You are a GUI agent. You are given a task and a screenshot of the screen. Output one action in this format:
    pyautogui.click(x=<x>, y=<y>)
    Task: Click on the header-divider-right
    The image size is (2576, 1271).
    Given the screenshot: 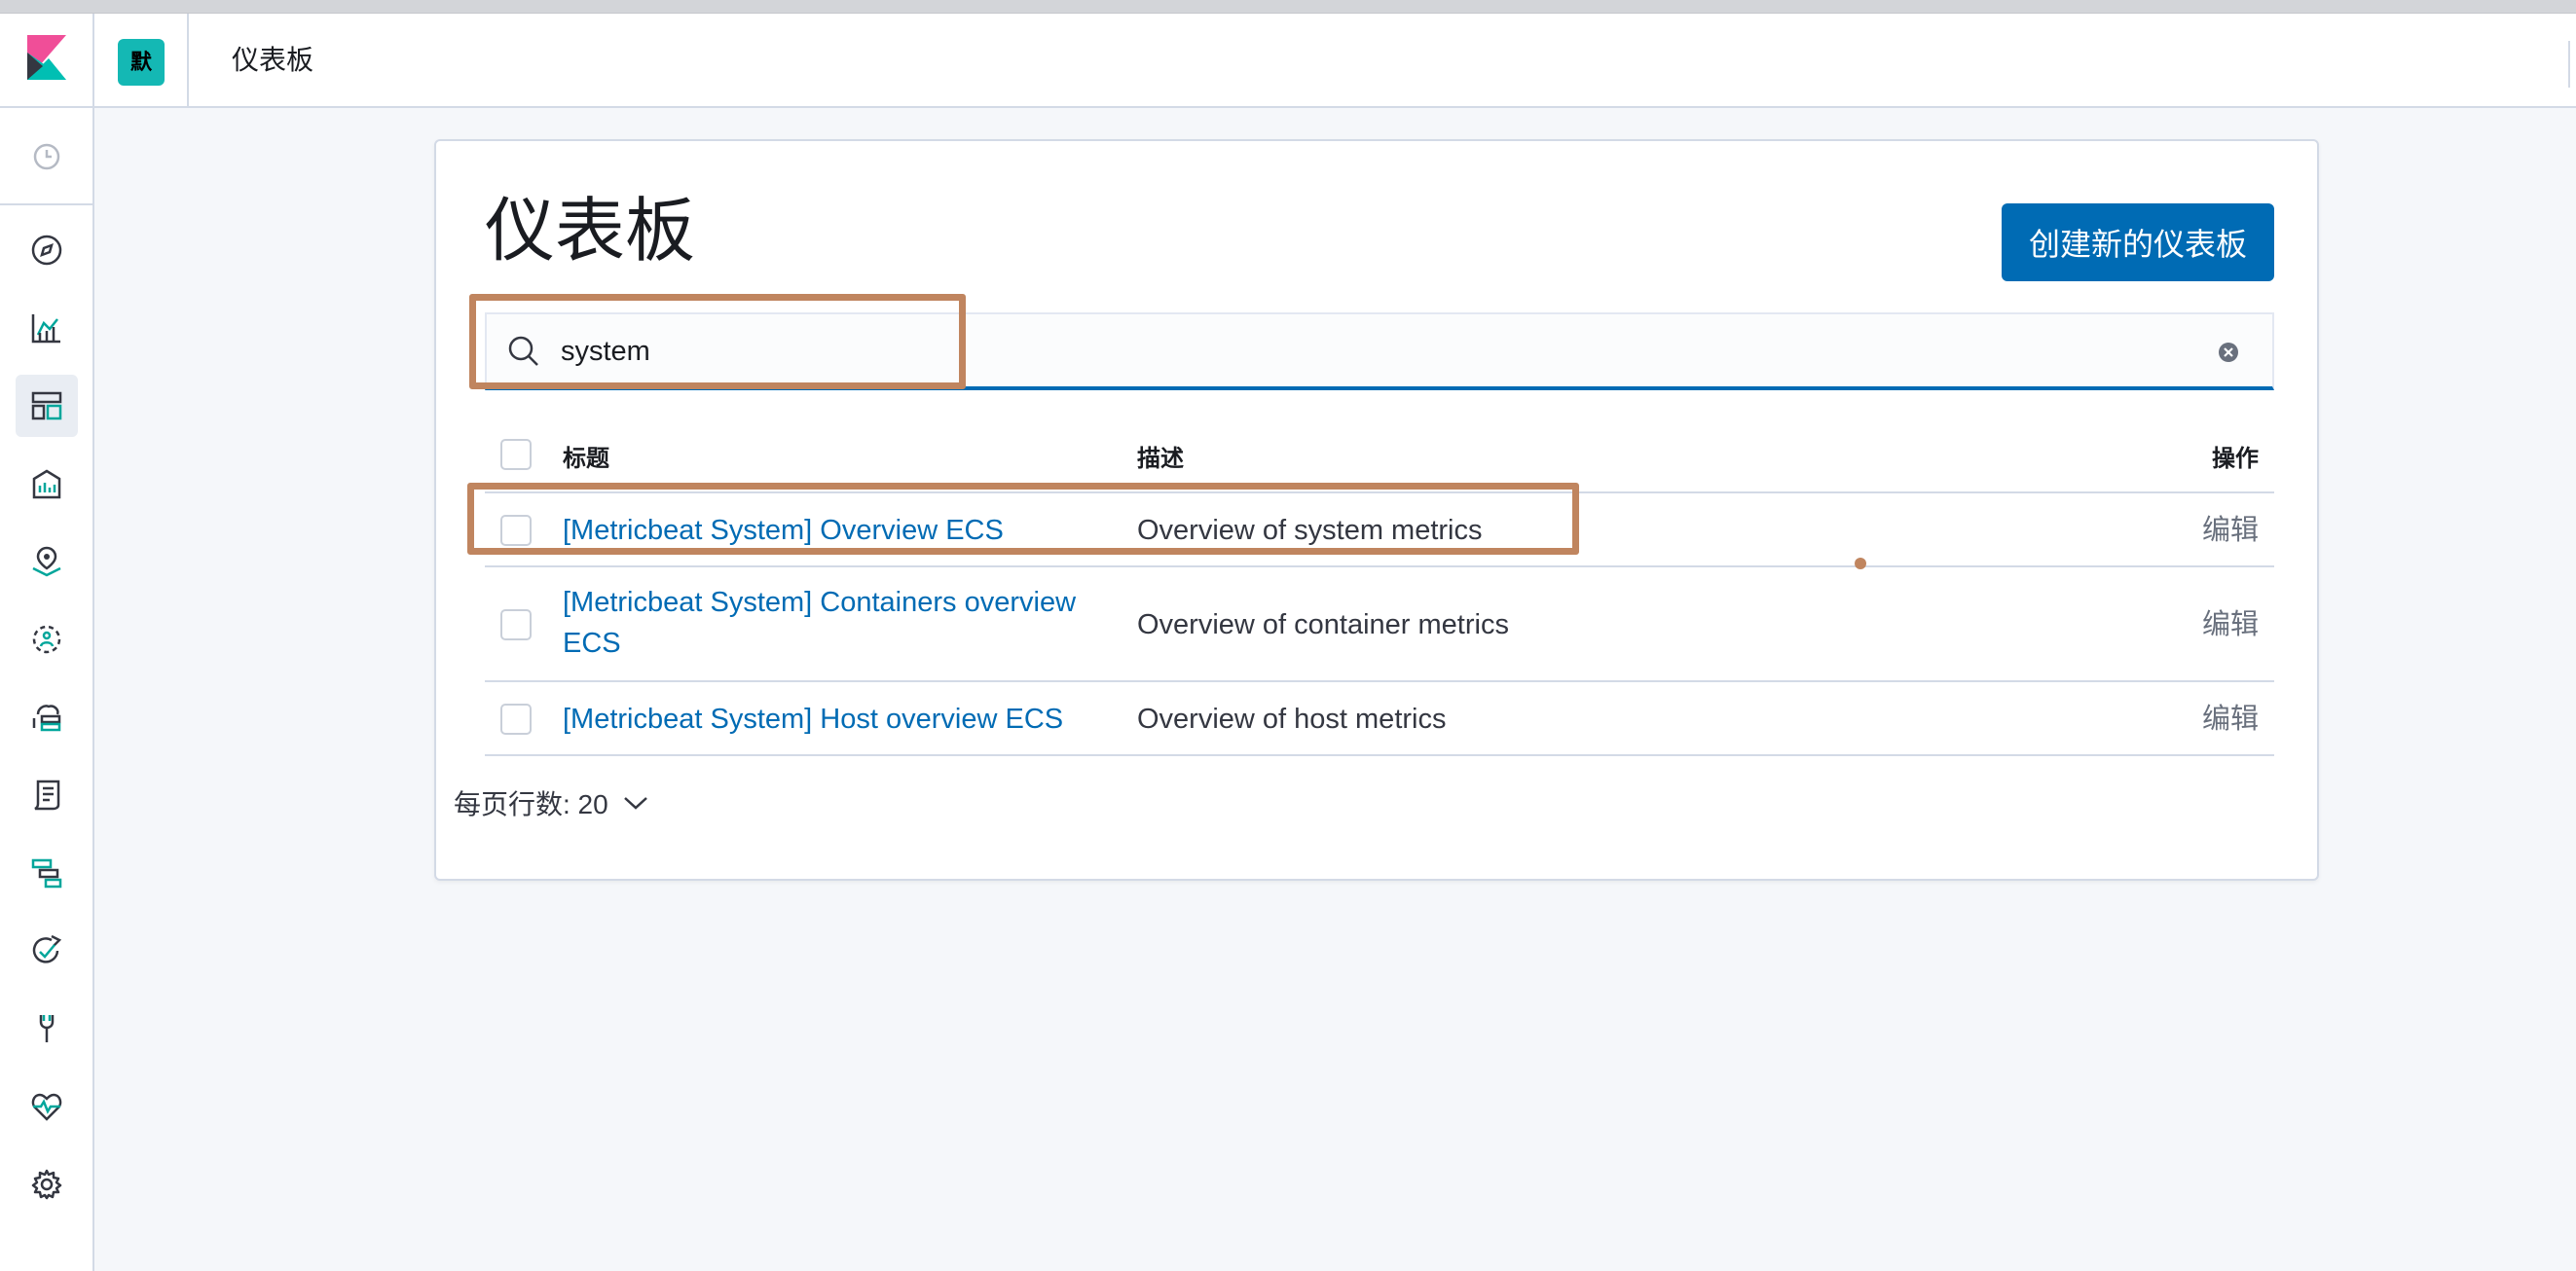 What is the action you would take?
    pyautogui.click(x=2569, y=64)
    